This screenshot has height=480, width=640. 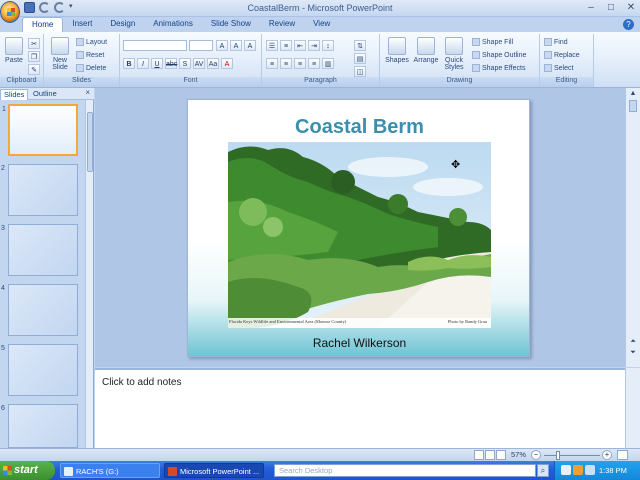 I want to click on tab-view: View, so click(x=321, y=24).